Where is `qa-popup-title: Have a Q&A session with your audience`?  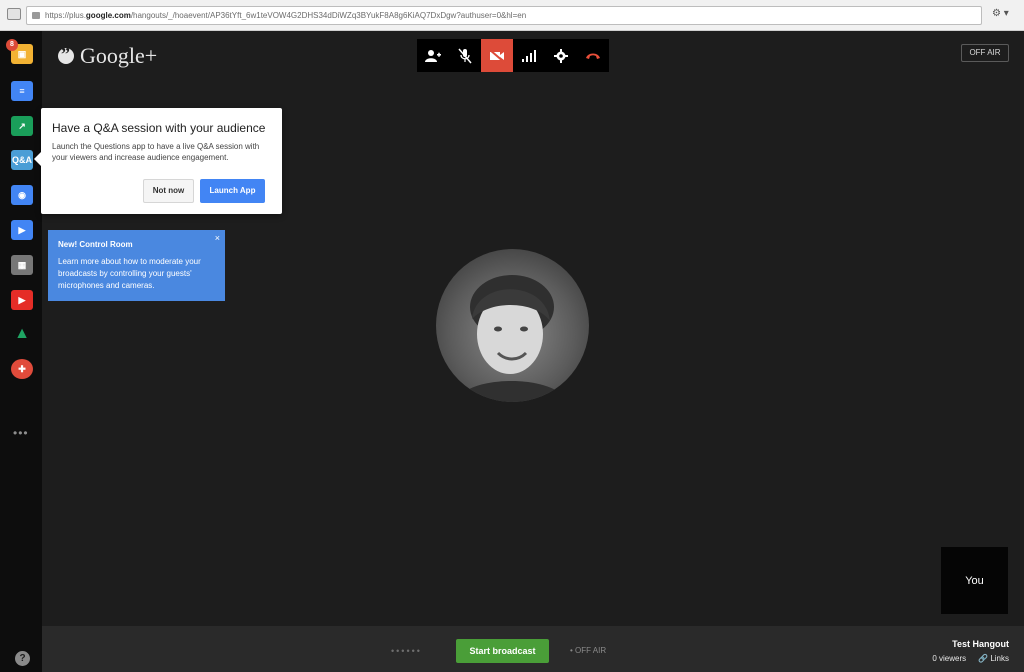
qa-popup-title: Have a Q&A session with your audience is located at coordinates (159, 128).